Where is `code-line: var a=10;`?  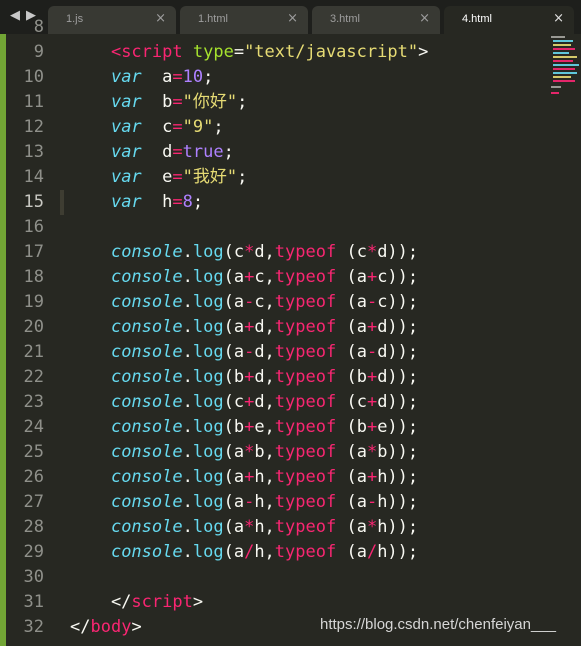
code-line: var a=10; is located at coordinates (325, 77).